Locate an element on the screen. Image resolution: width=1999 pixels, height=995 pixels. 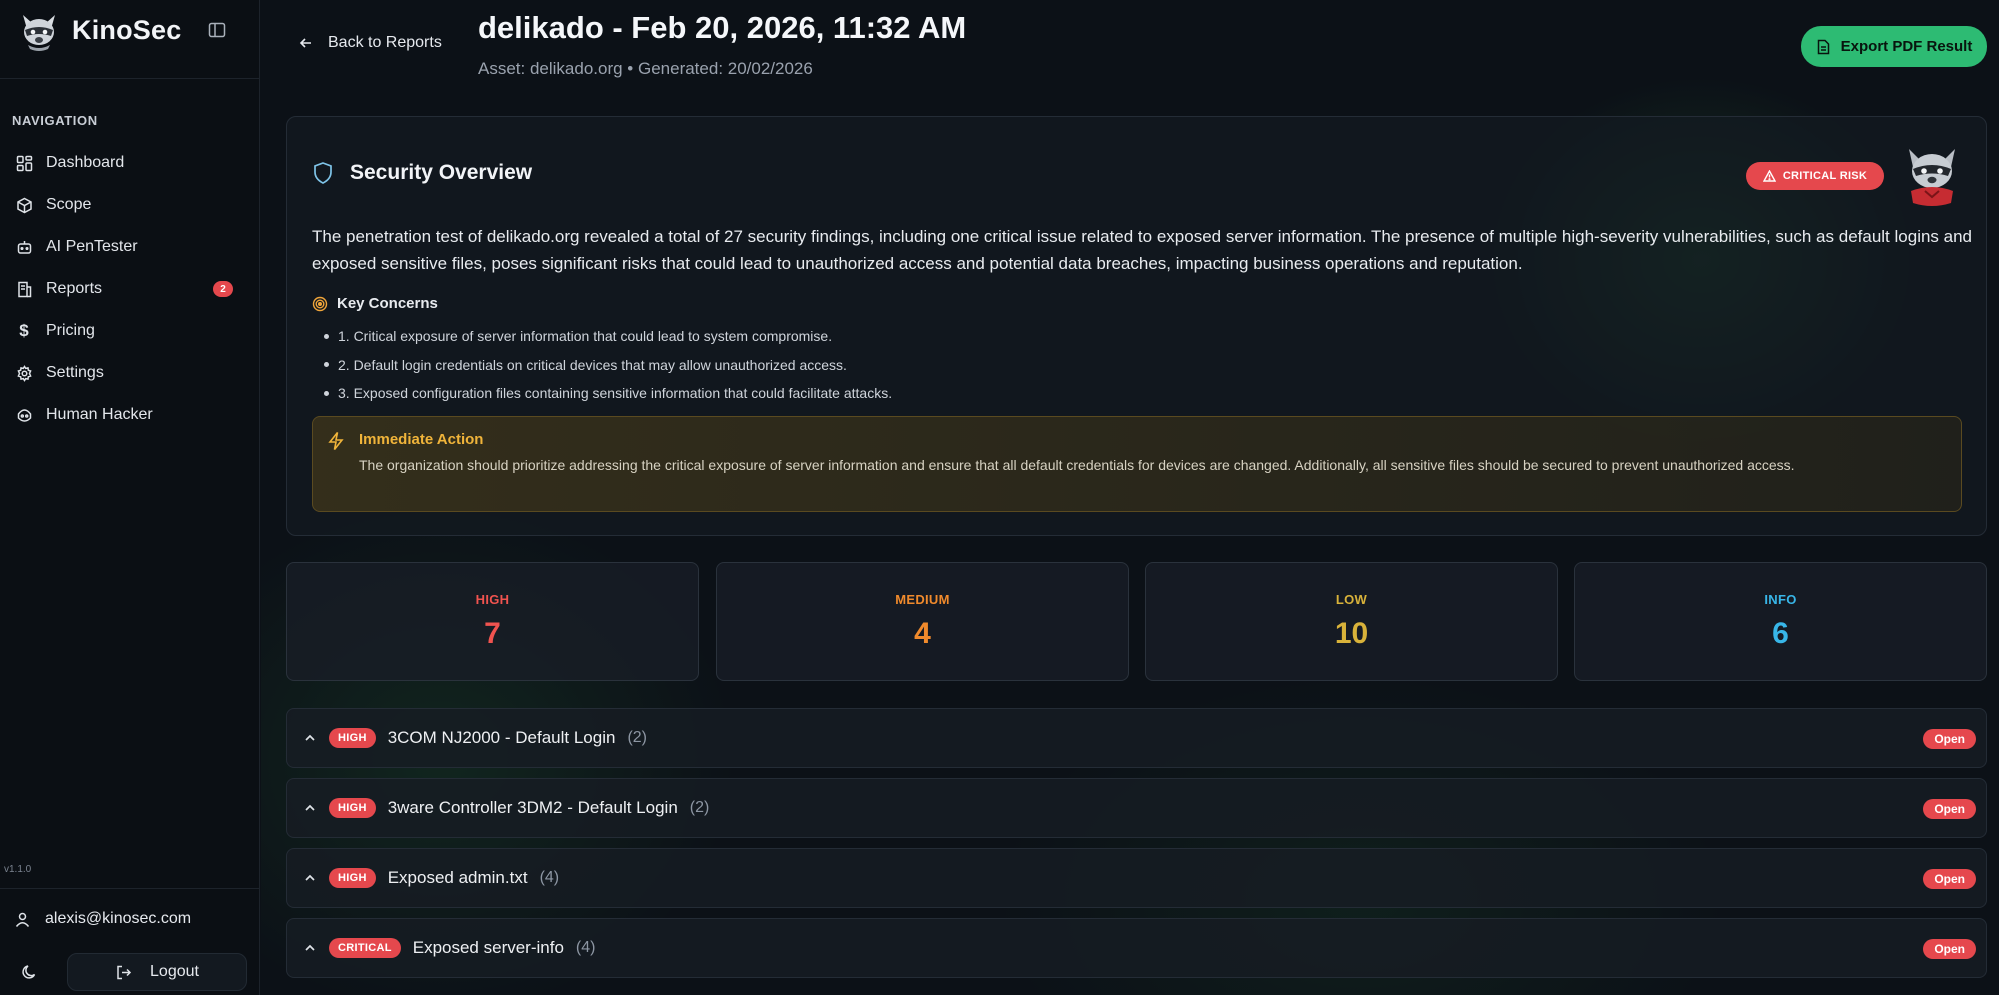
logout-label: Logout is located at coordinates (174, 971).